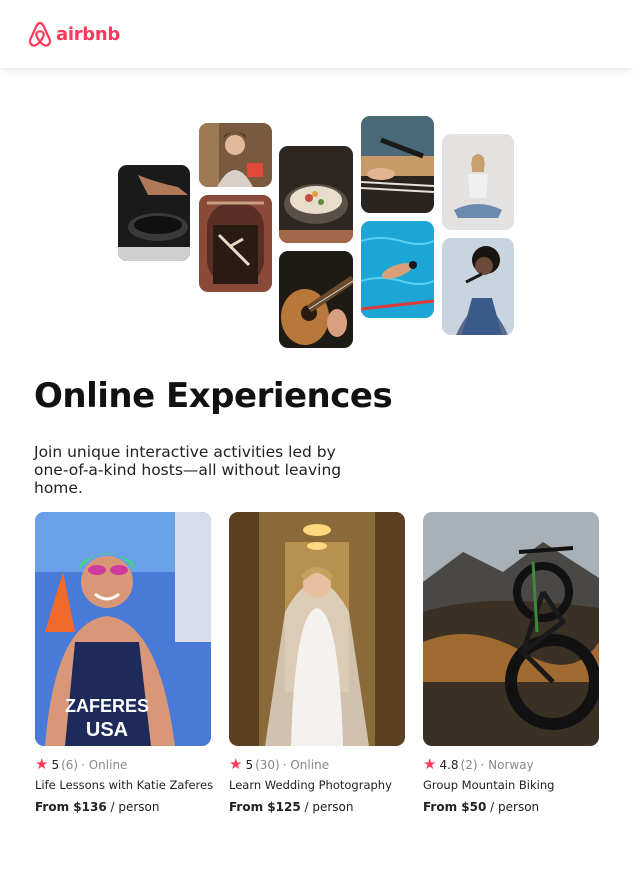 Image resolution: width=633 pixels, height=869 pixels. I want to click on card-title: Learn Wedding Photography, so click(317, 785).